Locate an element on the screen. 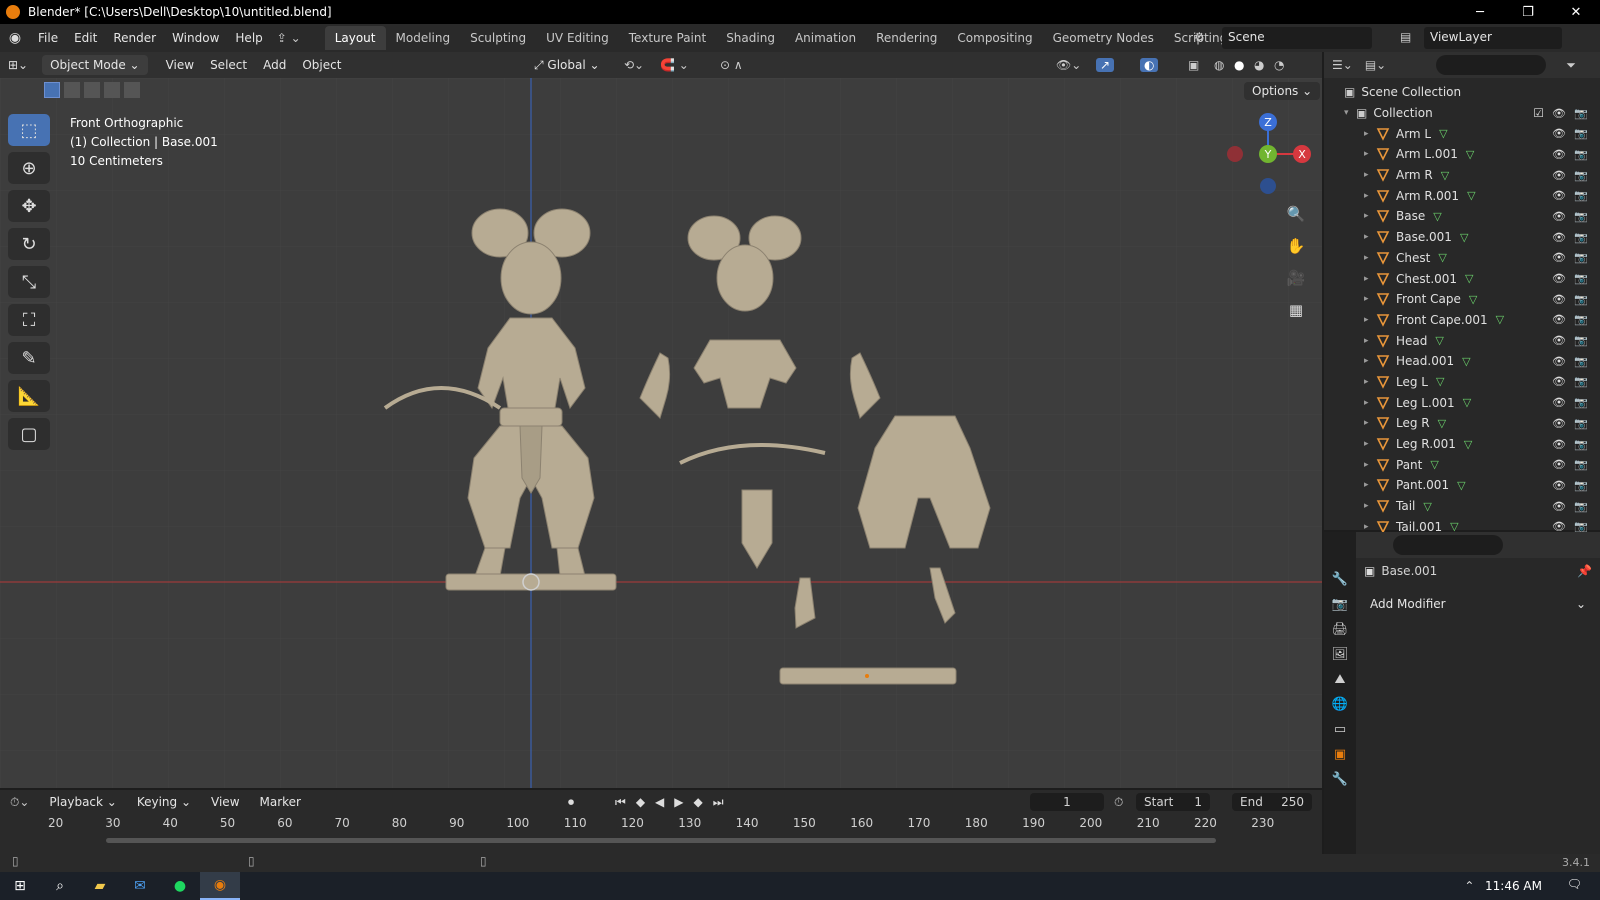 Image resolution: width=1600 pixels, height=900 pixels. rotate-tool-icon: ↻ is located at coordinates (29, 244).